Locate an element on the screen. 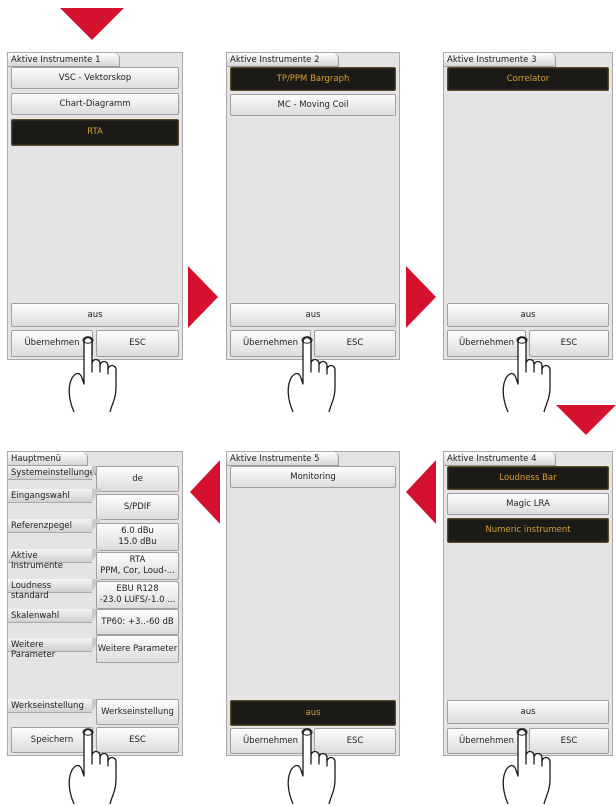 The image size is (616, 806). label-scale-select: Skalenwahl is located at coordinates (54, 616).